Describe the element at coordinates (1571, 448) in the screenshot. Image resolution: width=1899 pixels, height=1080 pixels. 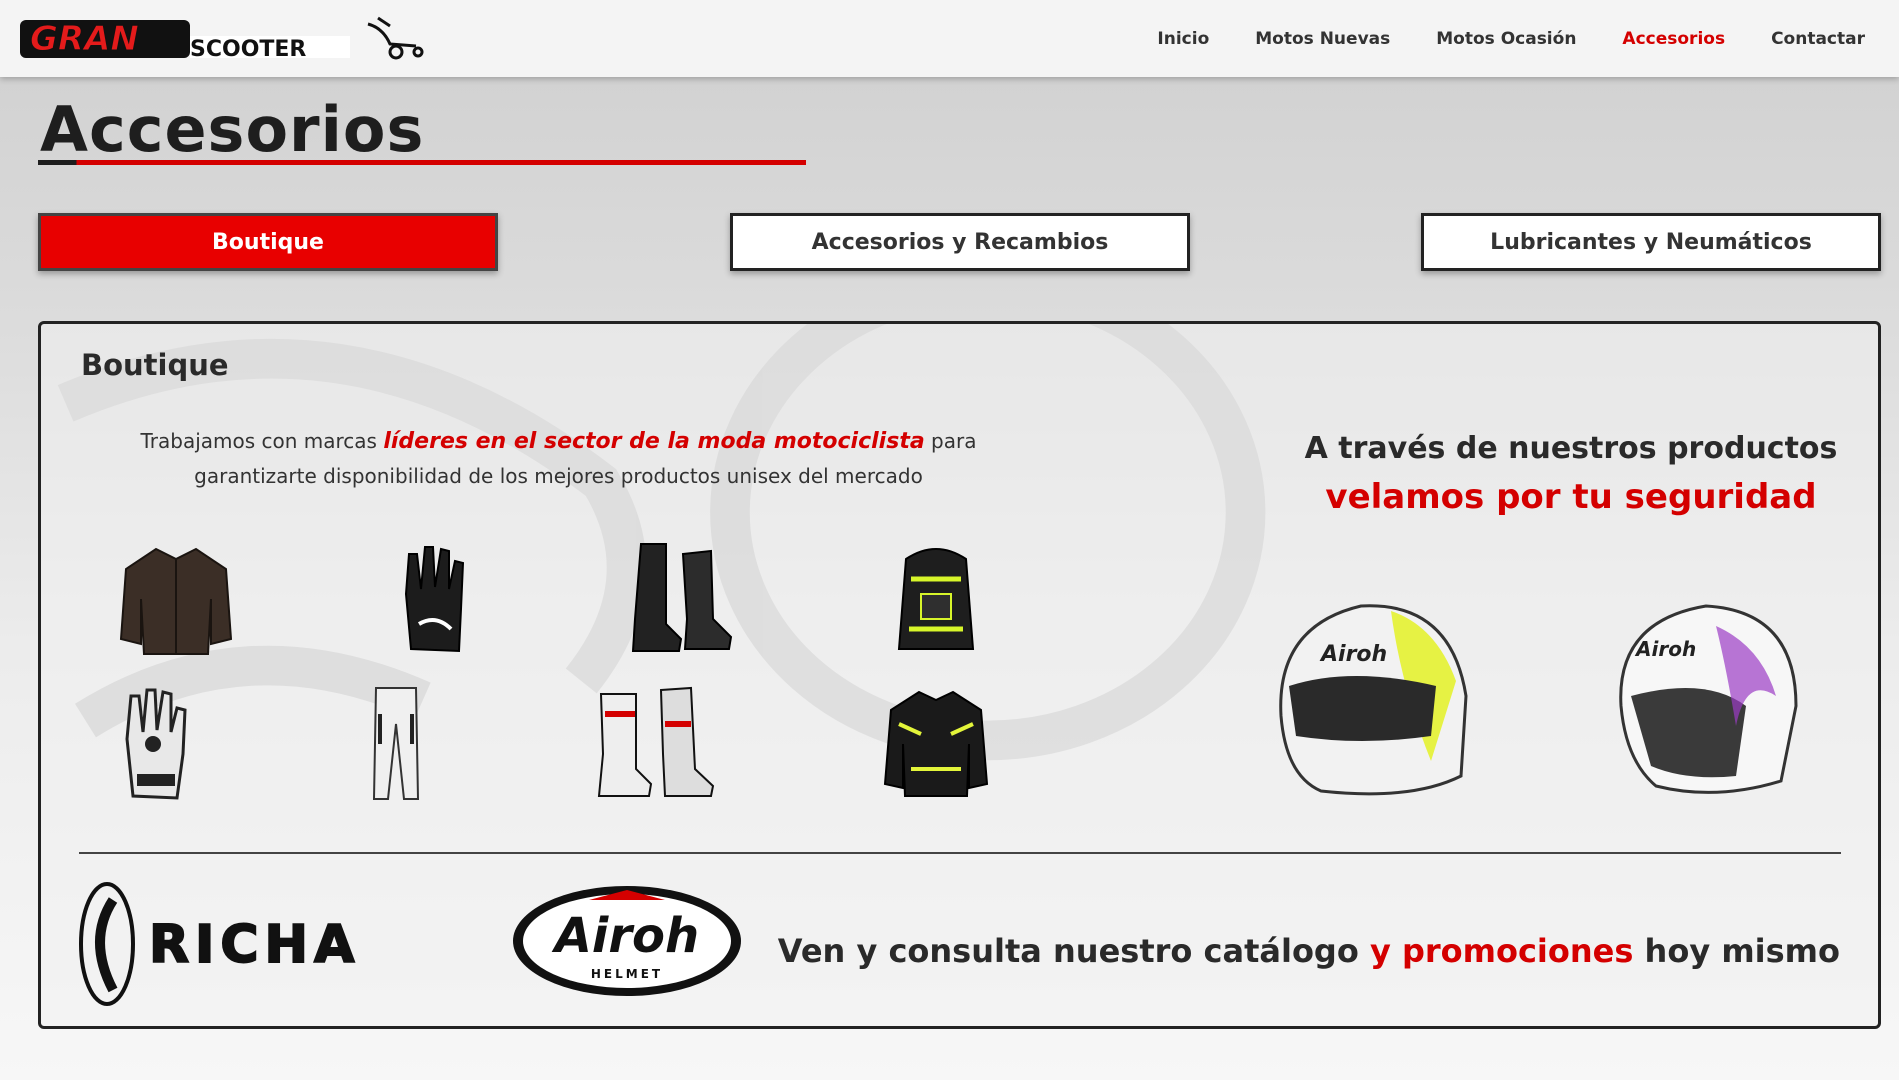
I see `tagline-line-1: A través de nuestros productos` at that location.